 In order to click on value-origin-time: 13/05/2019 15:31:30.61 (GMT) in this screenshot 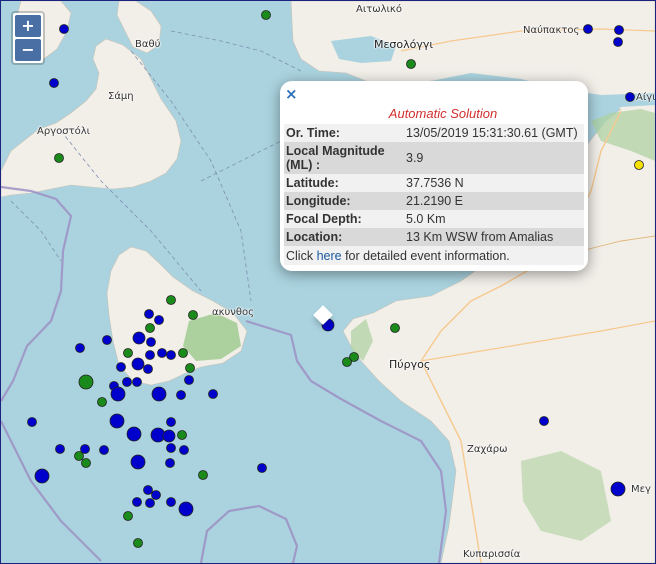, I will do `click(492, 133)`.